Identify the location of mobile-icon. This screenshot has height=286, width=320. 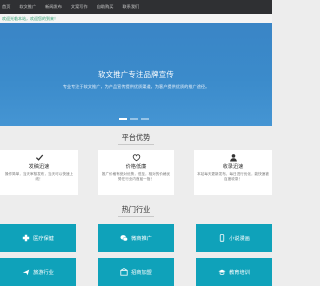
(222, 238).